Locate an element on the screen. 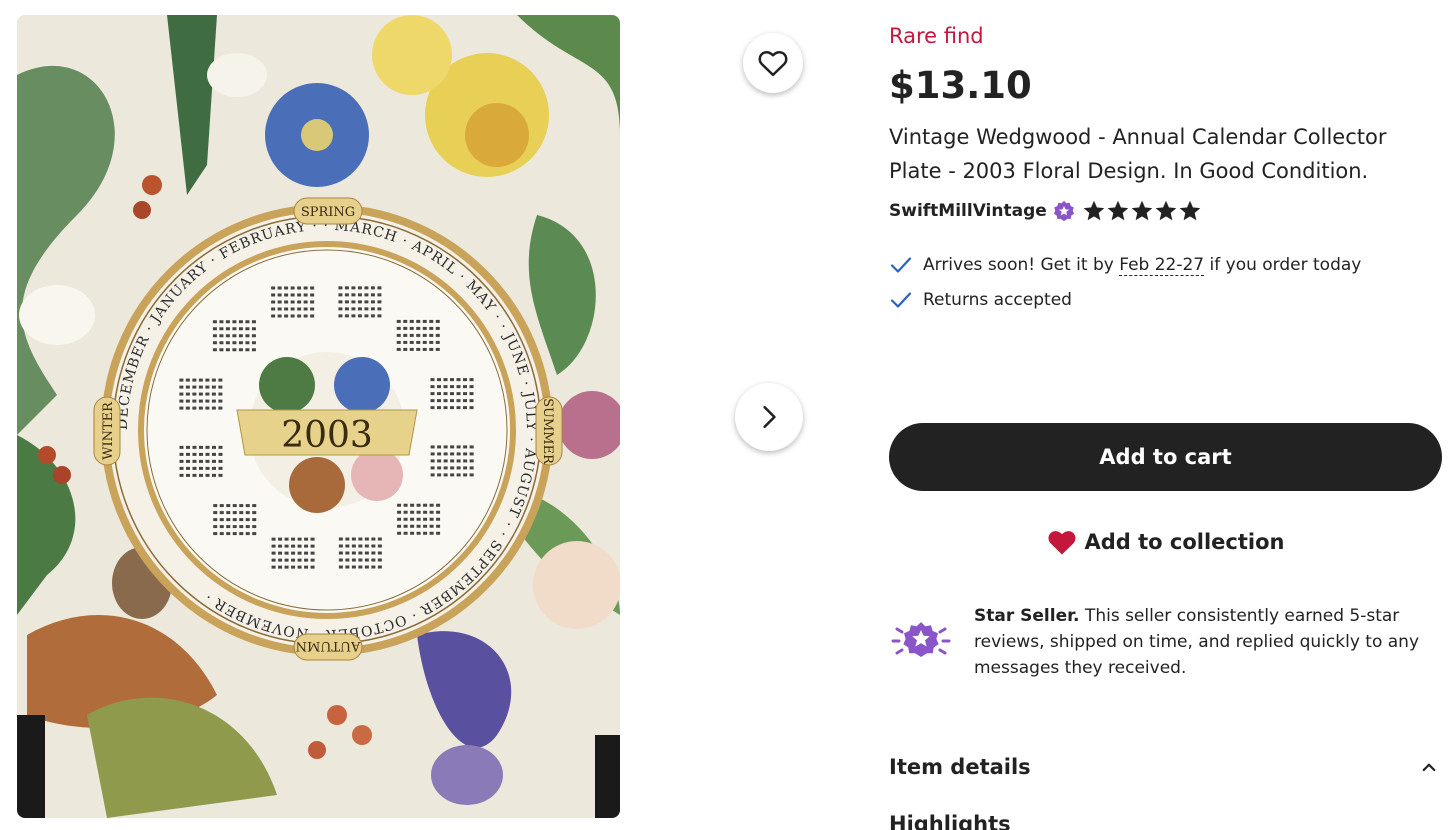 This screenshot has height=830, width=1456. add-to-collection-label: Add to collection is located at coordinates (1184, 542).